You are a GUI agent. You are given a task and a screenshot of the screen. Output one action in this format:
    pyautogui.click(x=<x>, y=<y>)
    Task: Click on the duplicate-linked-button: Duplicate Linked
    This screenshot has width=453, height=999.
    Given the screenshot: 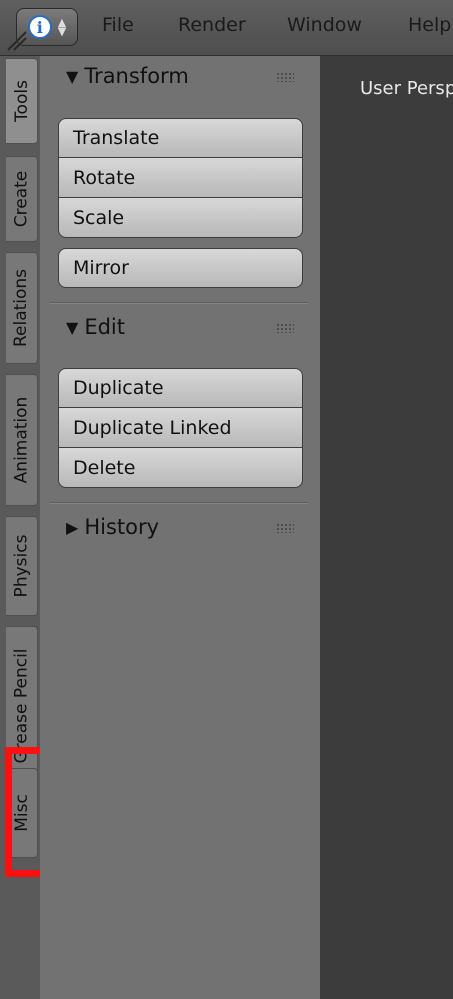 What is the action you would take?
    pyautogui.click(x=180, y=428)
    